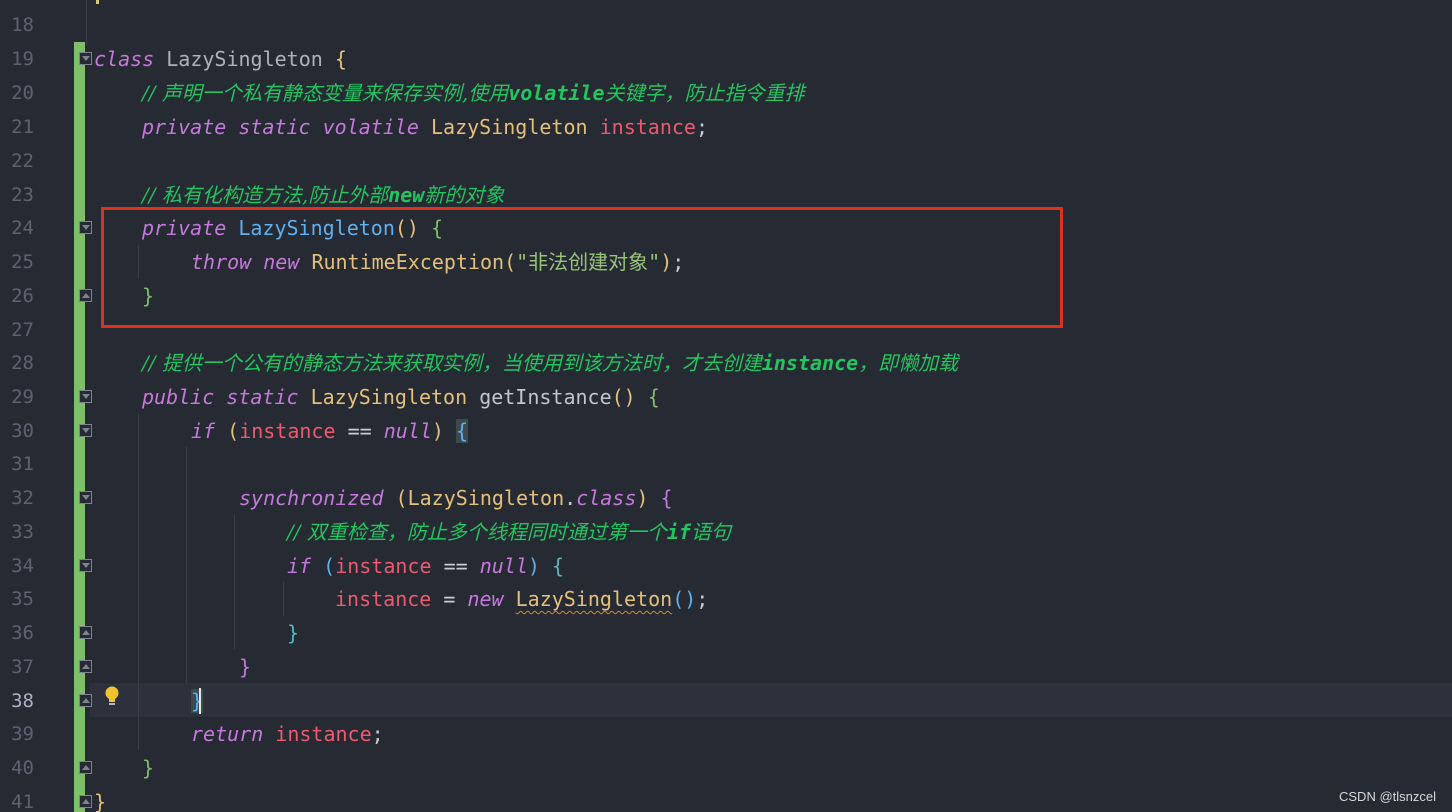 The image size is (1452, 812). Describe the element at coordinates (22, 195) in the screenshot. I see `line-number: 23` at that location.